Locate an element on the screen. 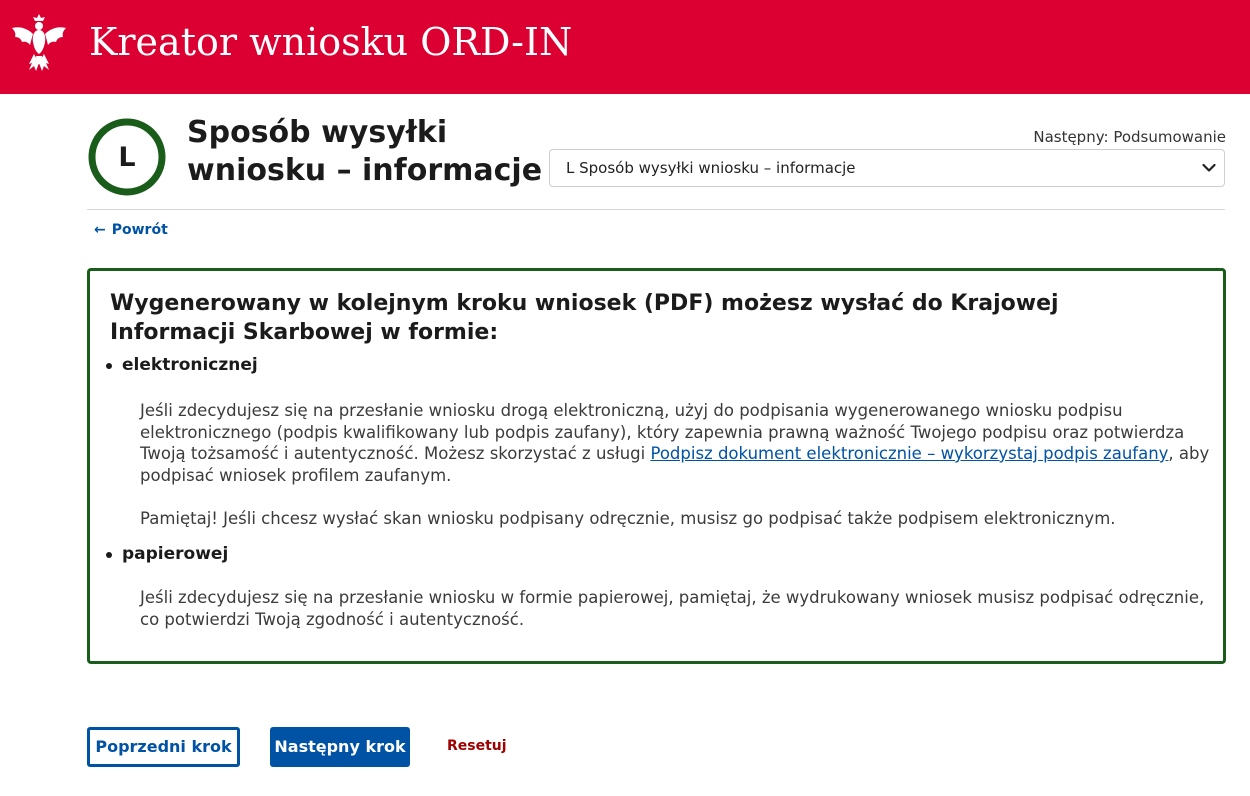  step-select-value: L Sposób wysyłki wniosku – informacje is located at coordinates (711, 168).